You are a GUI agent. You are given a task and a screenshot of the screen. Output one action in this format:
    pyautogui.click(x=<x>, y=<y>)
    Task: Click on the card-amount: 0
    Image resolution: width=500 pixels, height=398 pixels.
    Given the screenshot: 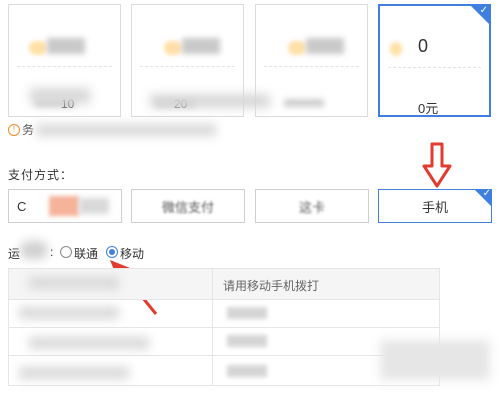 What is the action you would take?
    pyautogui.click(x=423, y=46)
    